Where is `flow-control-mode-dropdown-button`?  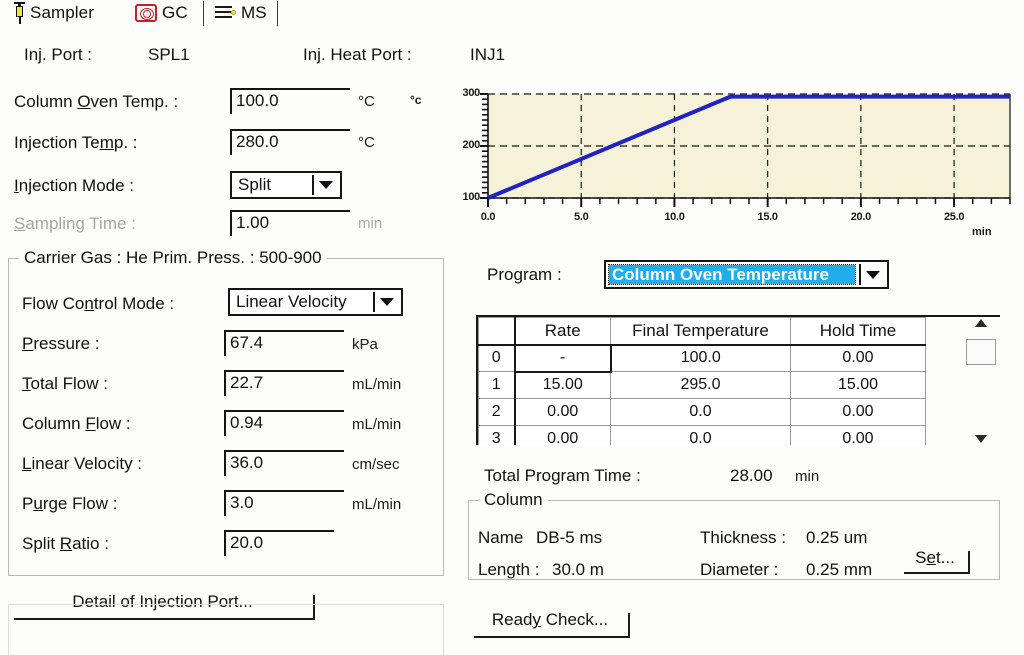
flow-control-mode-dropdown-button is located at coordinates (386, 302).